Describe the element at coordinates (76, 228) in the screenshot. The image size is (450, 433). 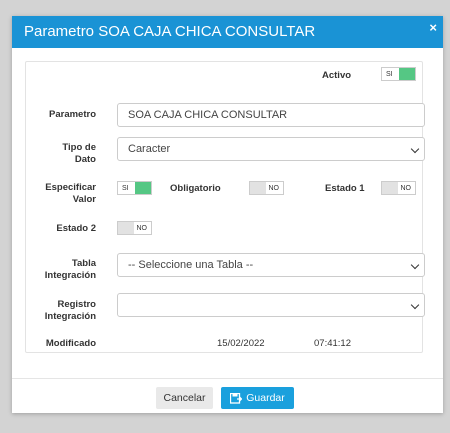
I see `estado2-label: Estado 2` at that location.